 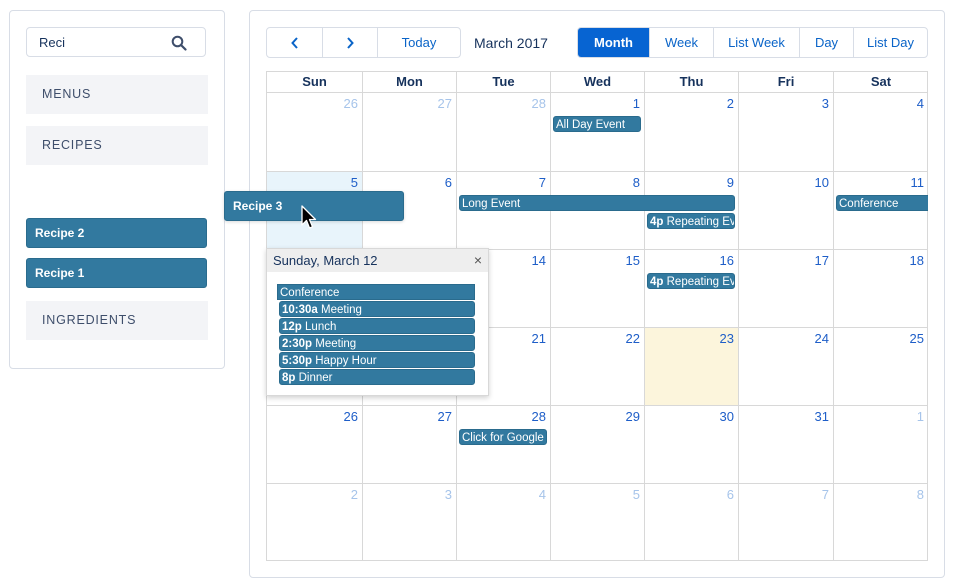 I want to click on day-number: 14, so click(x=539, y=260).